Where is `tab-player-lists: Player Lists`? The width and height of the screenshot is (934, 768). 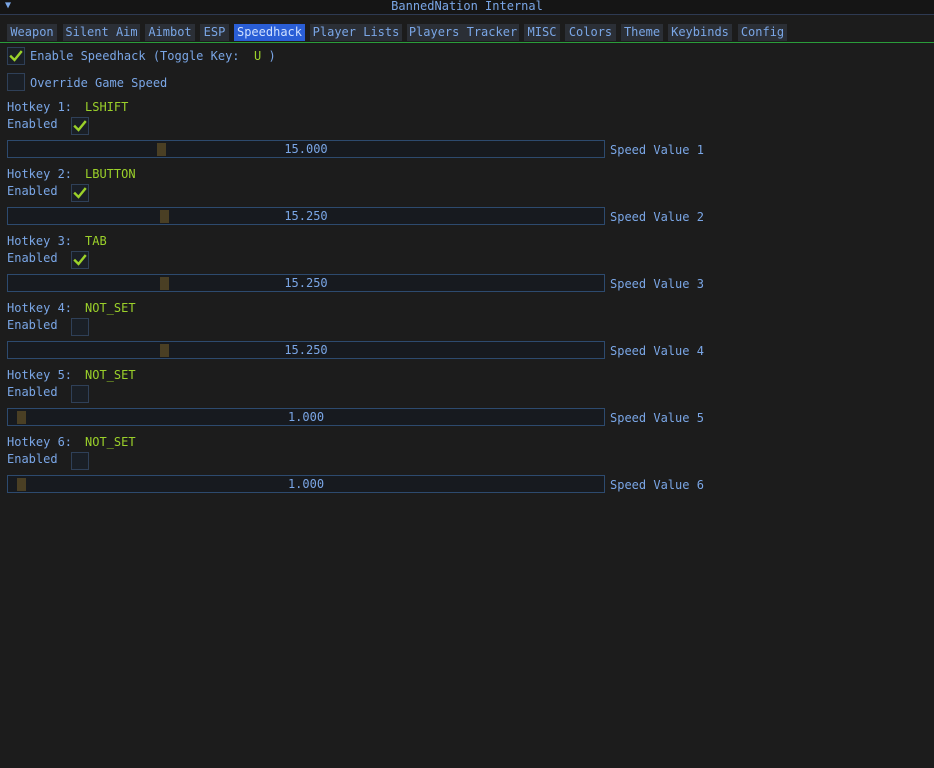
tab-player-lists: Player Lists is located at coordinates (356, 32).